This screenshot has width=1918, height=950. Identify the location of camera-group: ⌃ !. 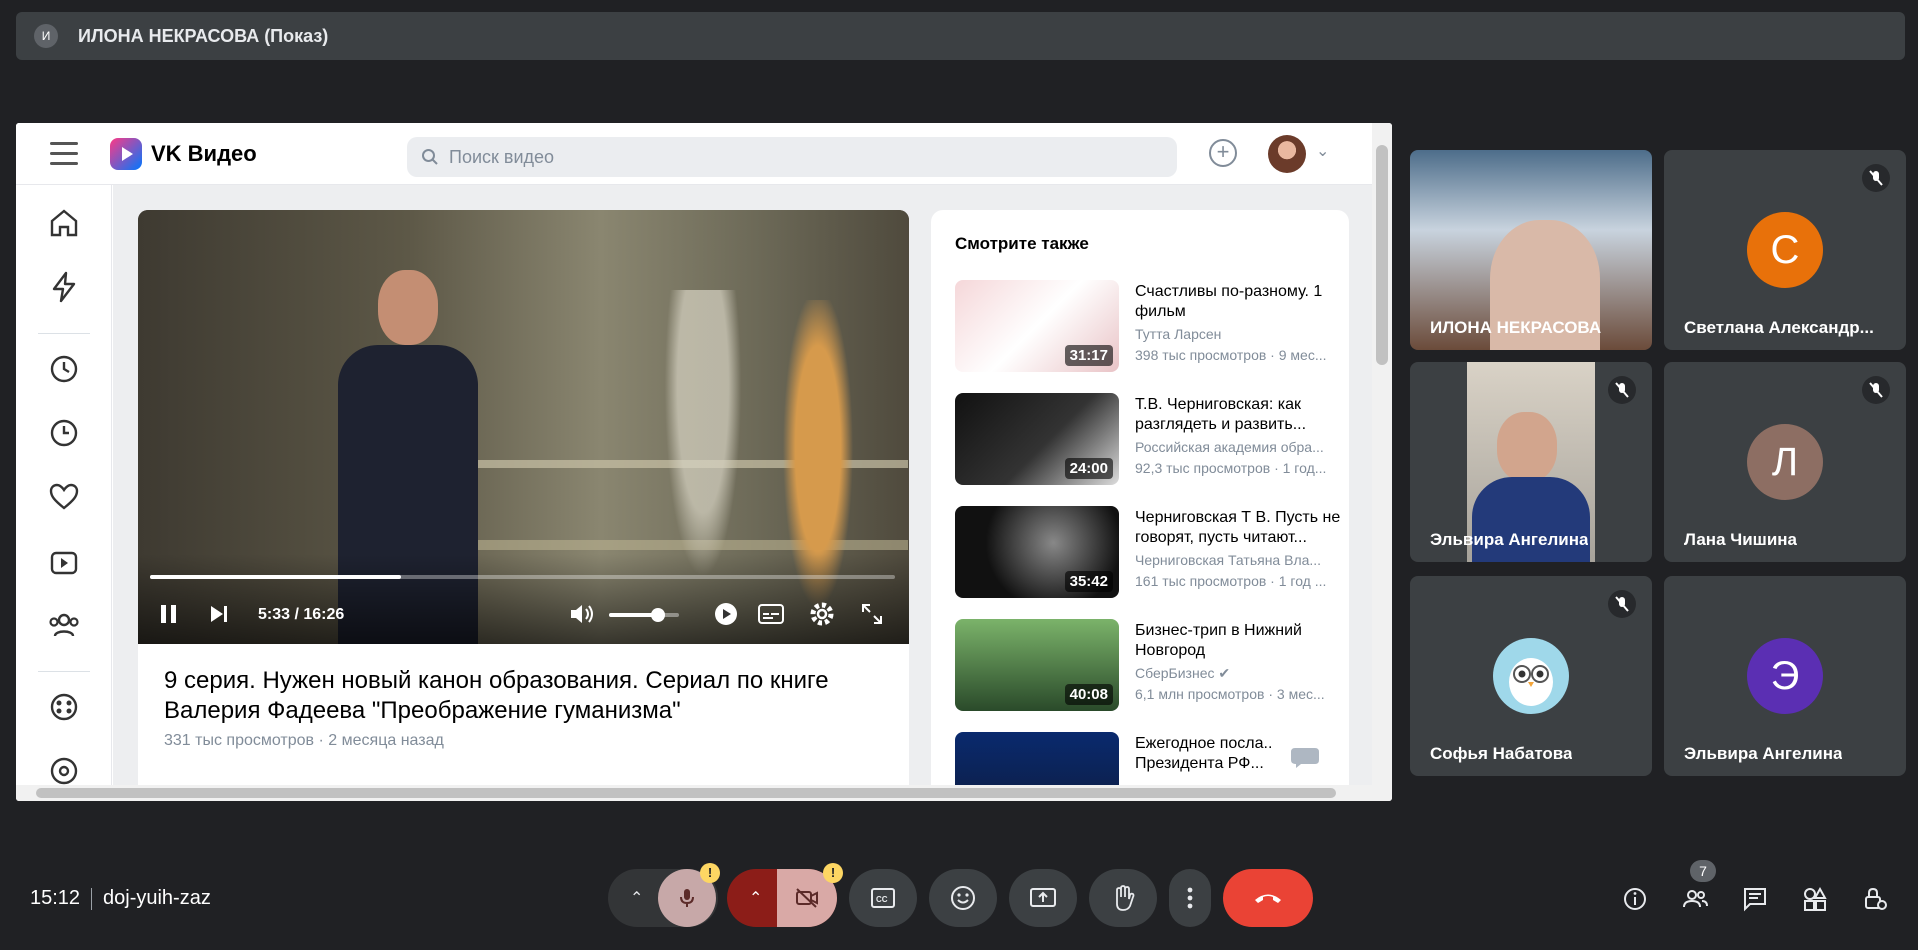
(785, 895).